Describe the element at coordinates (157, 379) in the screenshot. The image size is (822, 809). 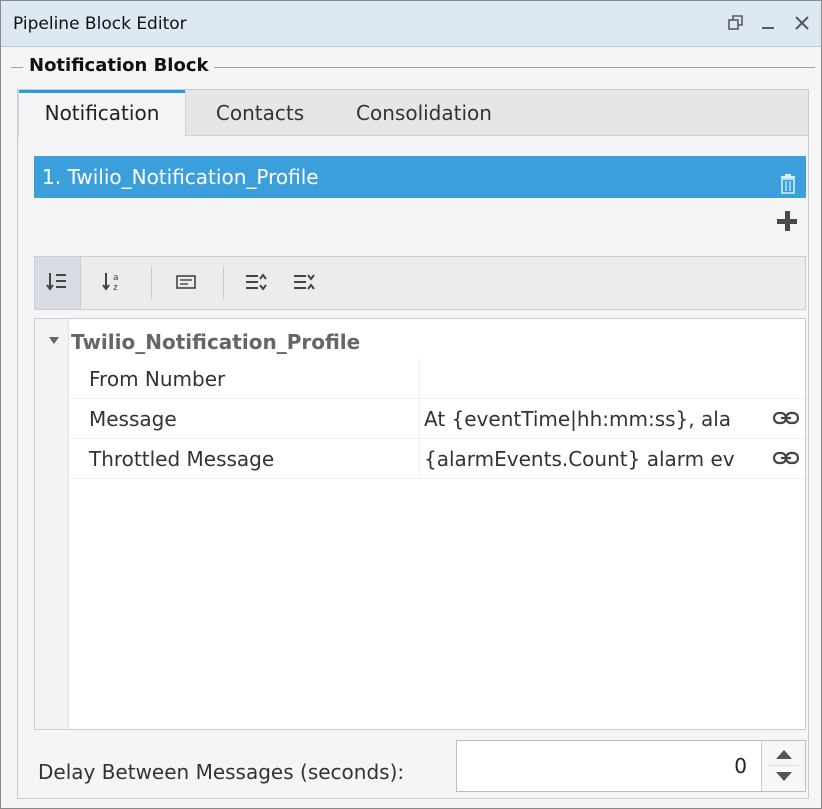
I see `property-name: From Number` at that location.